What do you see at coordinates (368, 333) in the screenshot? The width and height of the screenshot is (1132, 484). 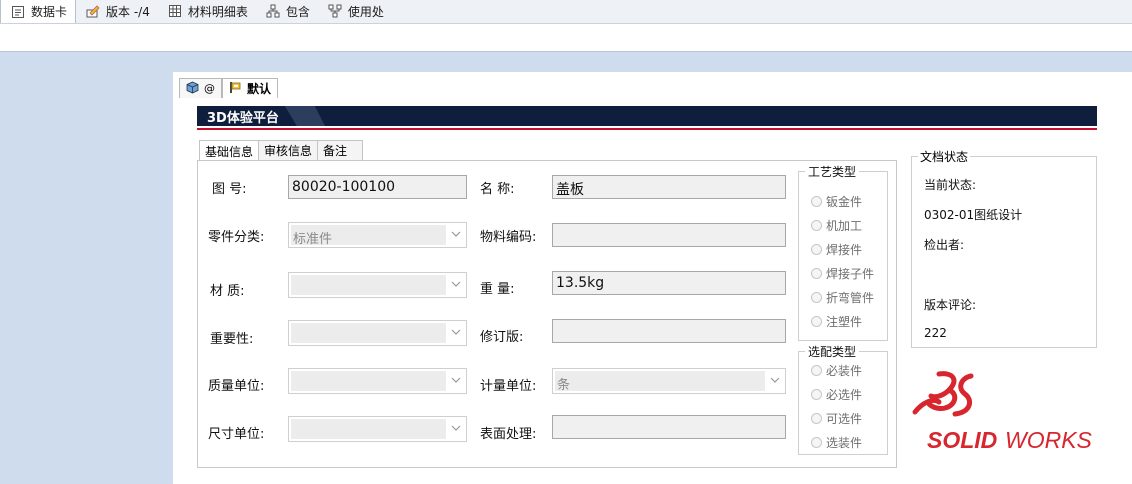 I see `importance-value` at bounding box center [368, 333].